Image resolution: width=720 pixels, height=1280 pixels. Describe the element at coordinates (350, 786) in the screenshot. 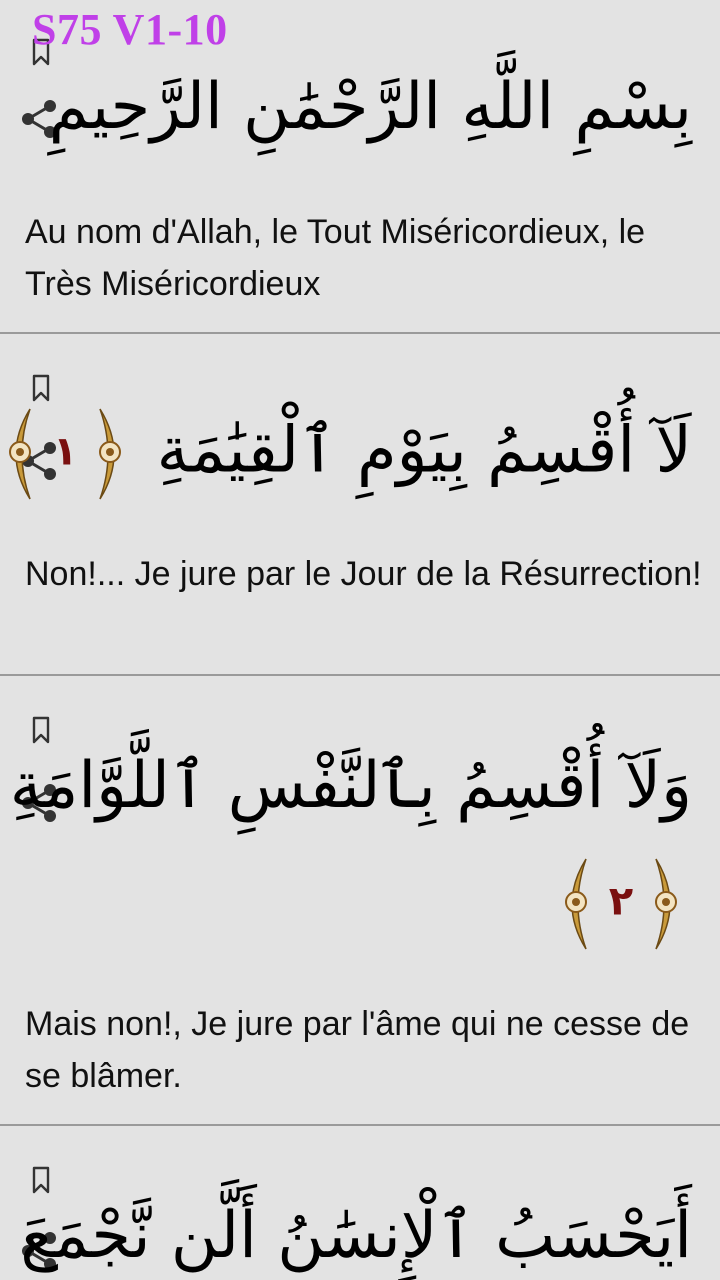

I see `verse-arabic-text: وَلَآ أُقْسِمُ بِٱلنَّفْسِ ٱللَّوَّامَةِ` at that location.